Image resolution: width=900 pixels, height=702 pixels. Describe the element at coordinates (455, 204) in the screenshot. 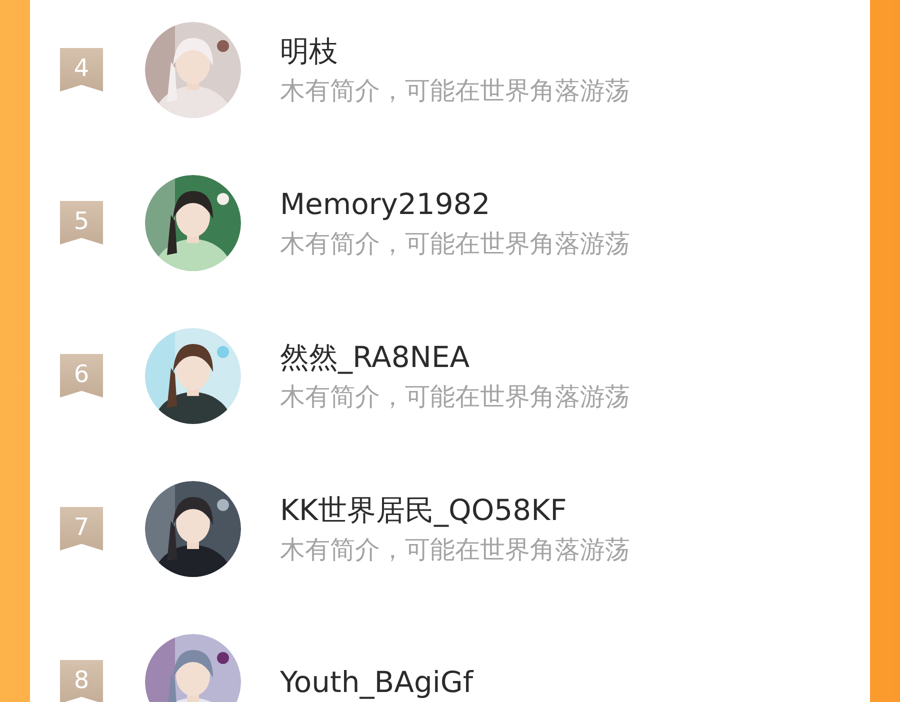

I see `user-name: Memory21982` at that location.